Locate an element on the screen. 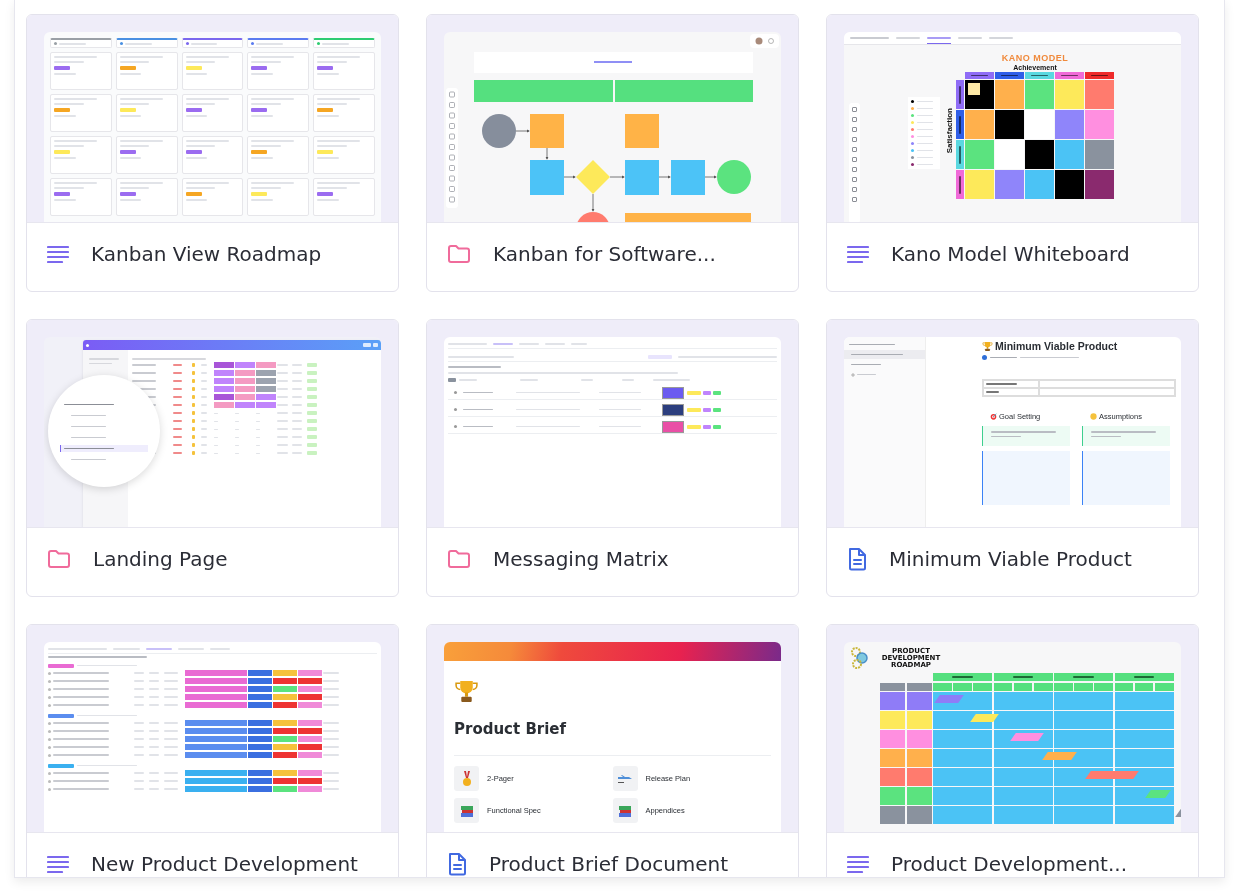  document-title: Product Brief is located at coordinates (511, 729).